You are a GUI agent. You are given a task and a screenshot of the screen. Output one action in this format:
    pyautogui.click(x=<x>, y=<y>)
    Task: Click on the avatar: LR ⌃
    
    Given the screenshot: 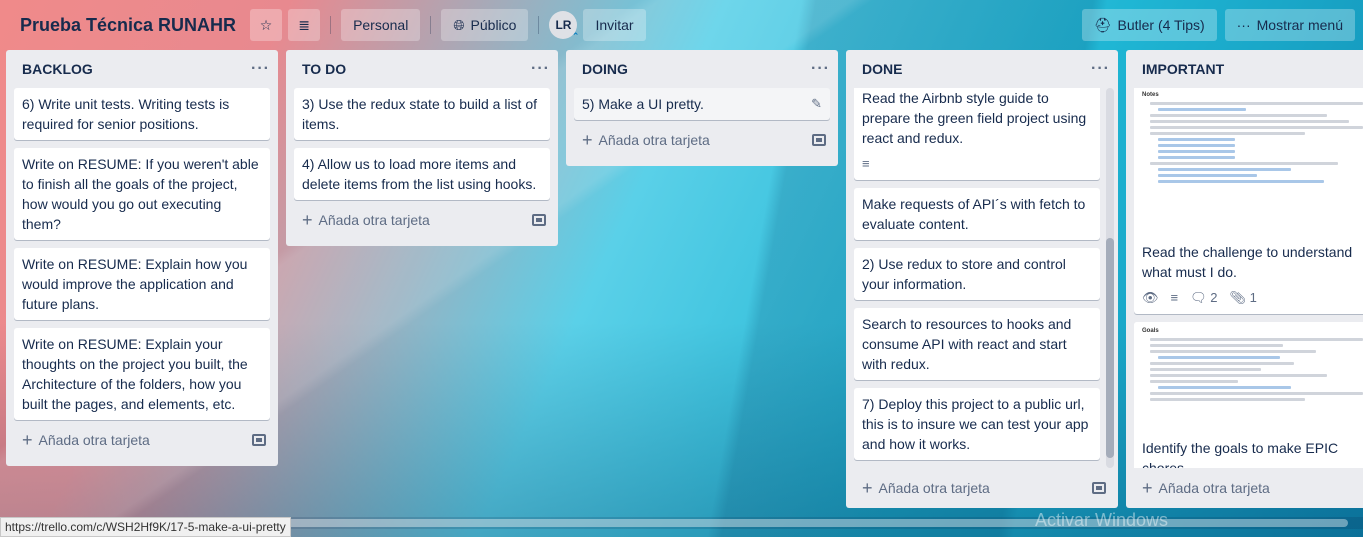 What is the action you would take?
    pyautogui.click(x=564, y=26)
    